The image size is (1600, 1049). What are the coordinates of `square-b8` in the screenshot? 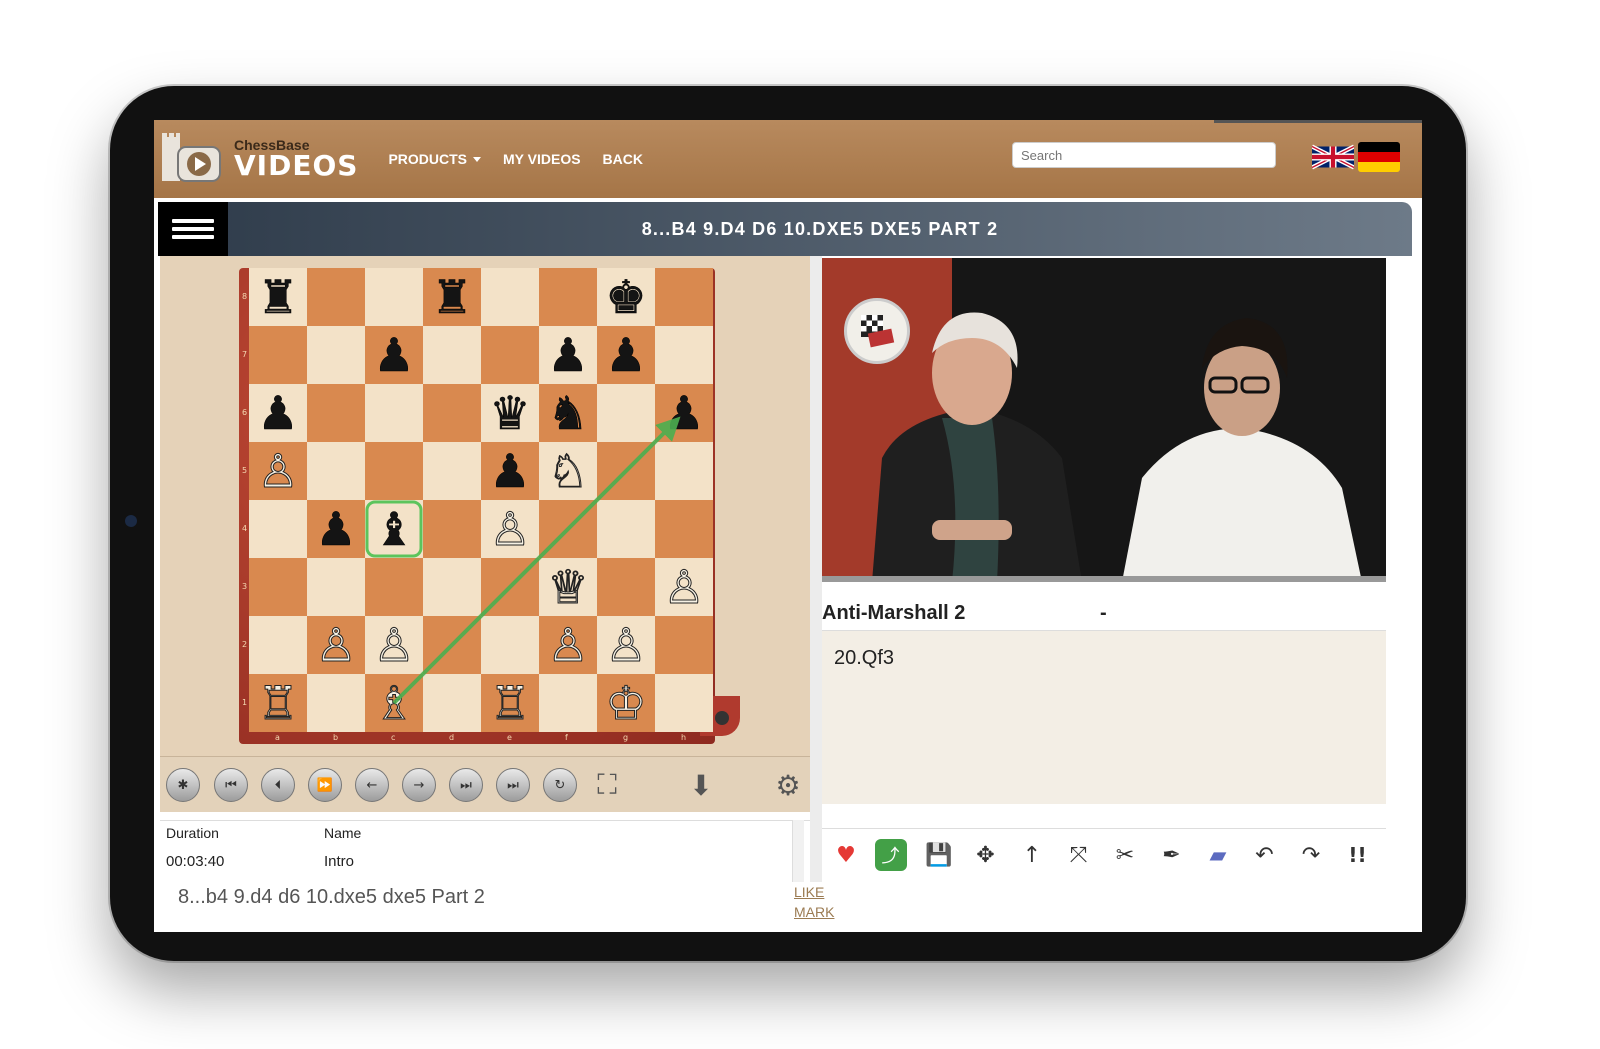 It's located at (336, 297).